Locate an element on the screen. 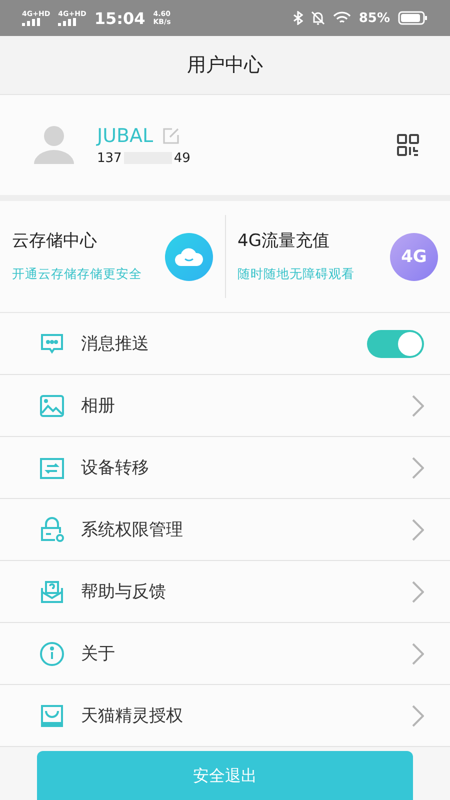 The height and width of the screenshot is (800, 450). card-title: 4G流量充值 is located at coordinates (284, 241).